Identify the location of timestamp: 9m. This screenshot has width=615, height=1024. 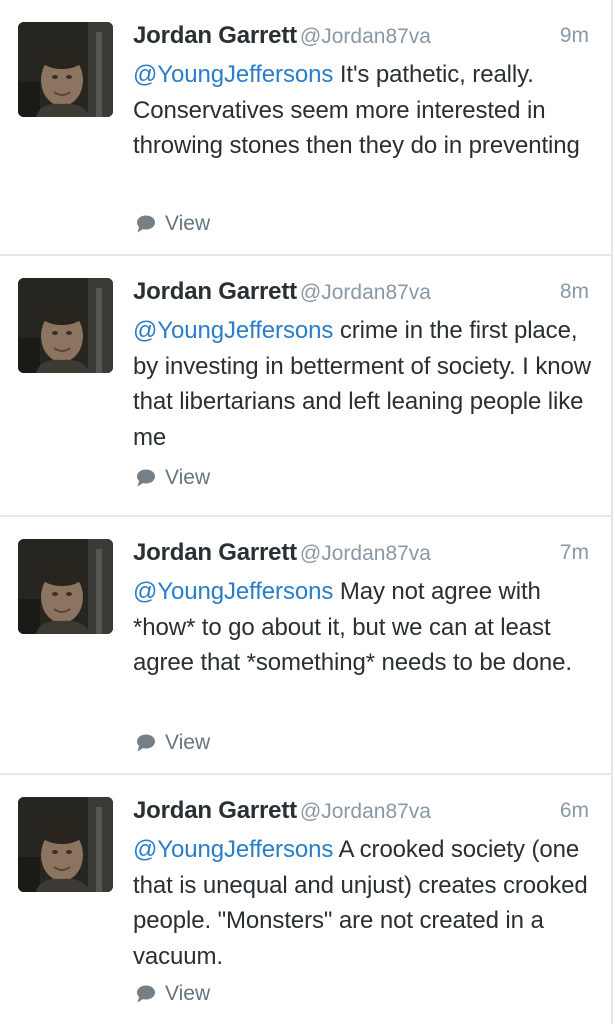
(574, 36).